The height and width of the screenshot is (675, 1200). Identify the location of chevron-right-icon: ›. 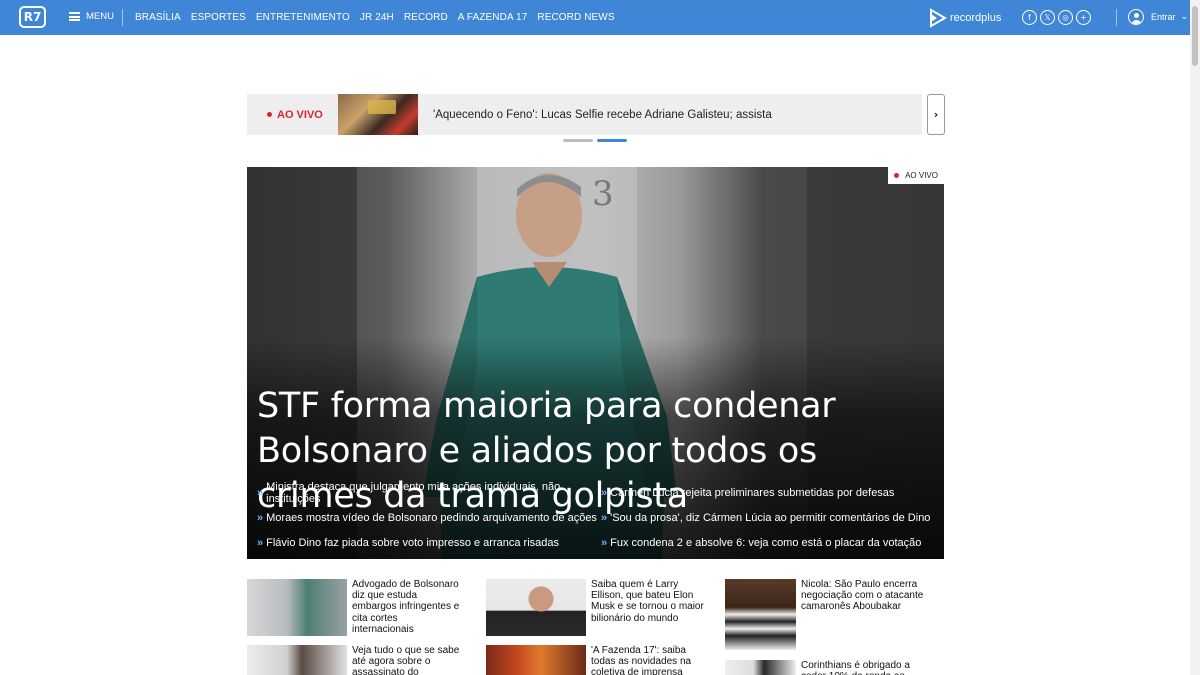
(936, 114).